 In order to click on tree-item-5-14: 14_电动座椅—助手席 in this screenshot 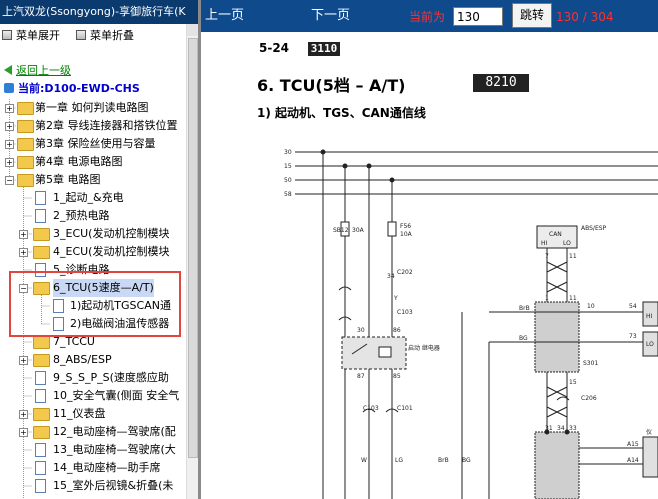, I will do `click(92, 468)`.